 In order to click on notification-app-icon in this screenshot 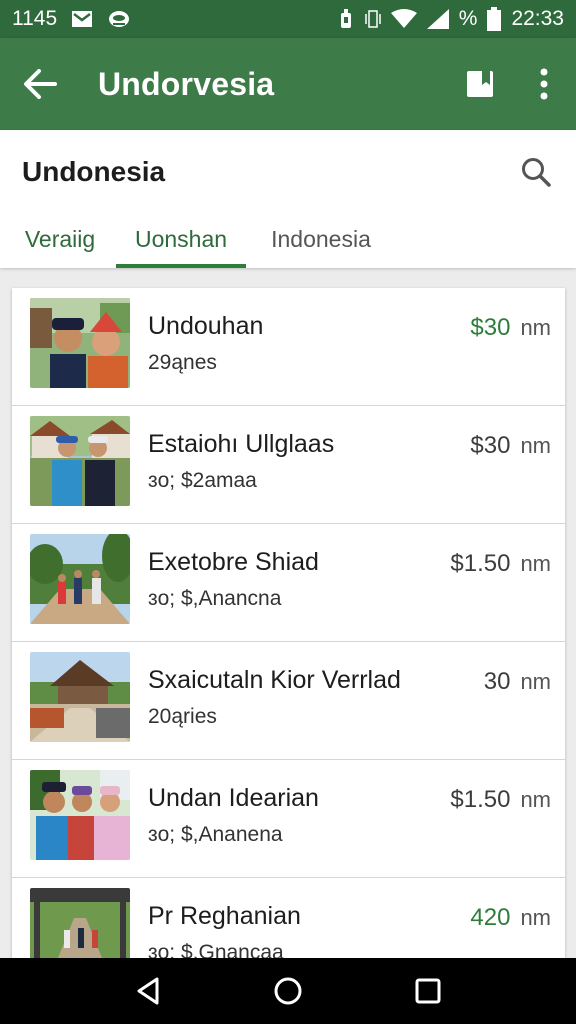, I will do `click(119, 19)`.